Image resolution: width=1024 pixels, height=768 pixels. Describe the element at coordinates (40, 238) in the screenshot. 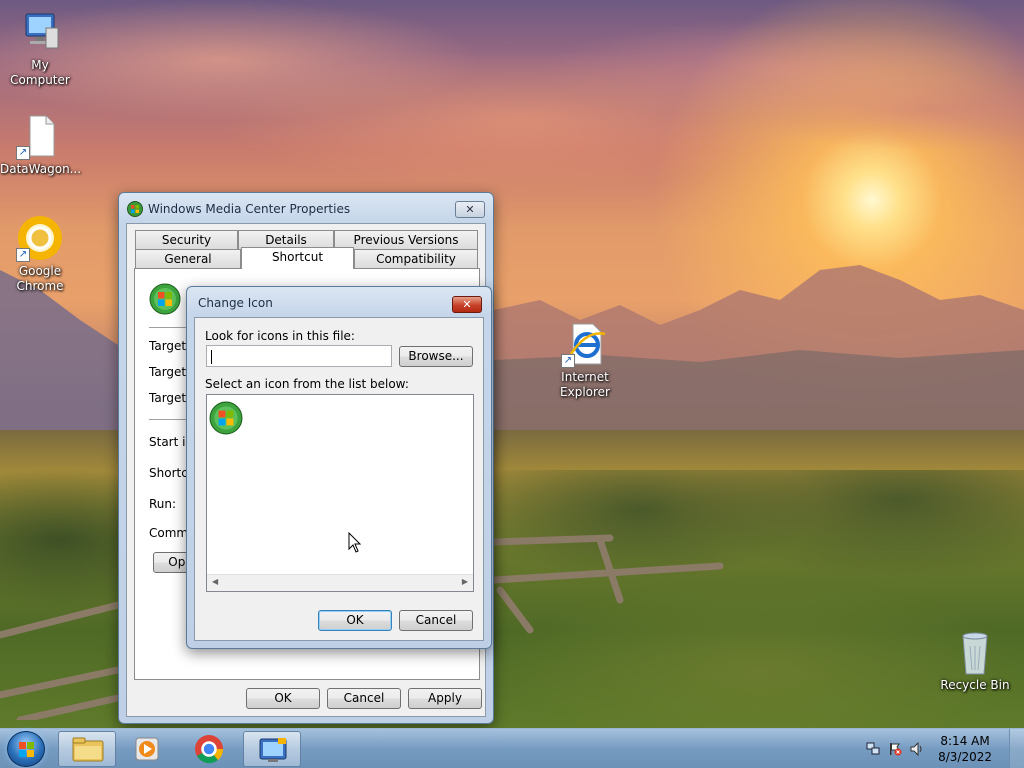

I see `chrome-icon: ↗` at that location.